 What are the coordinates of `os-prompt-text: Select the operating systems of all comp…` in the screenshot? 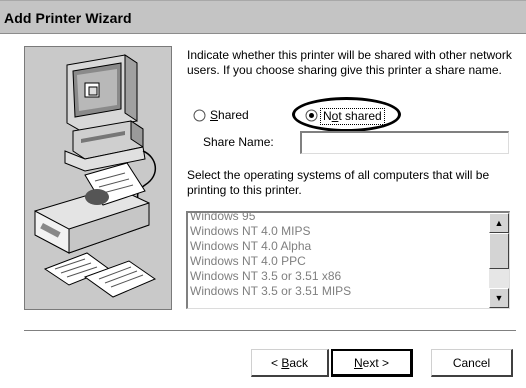 It's located at (338, 182).